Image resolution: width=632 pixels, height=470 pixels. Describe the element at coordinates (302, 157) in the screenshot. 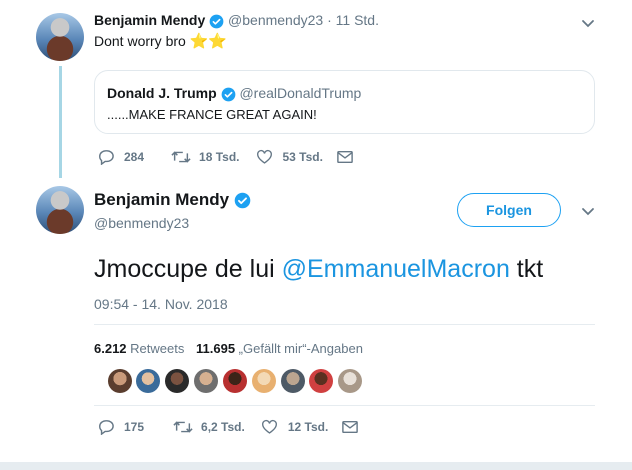

I see `like-count: 53 Tsd.` at that location.